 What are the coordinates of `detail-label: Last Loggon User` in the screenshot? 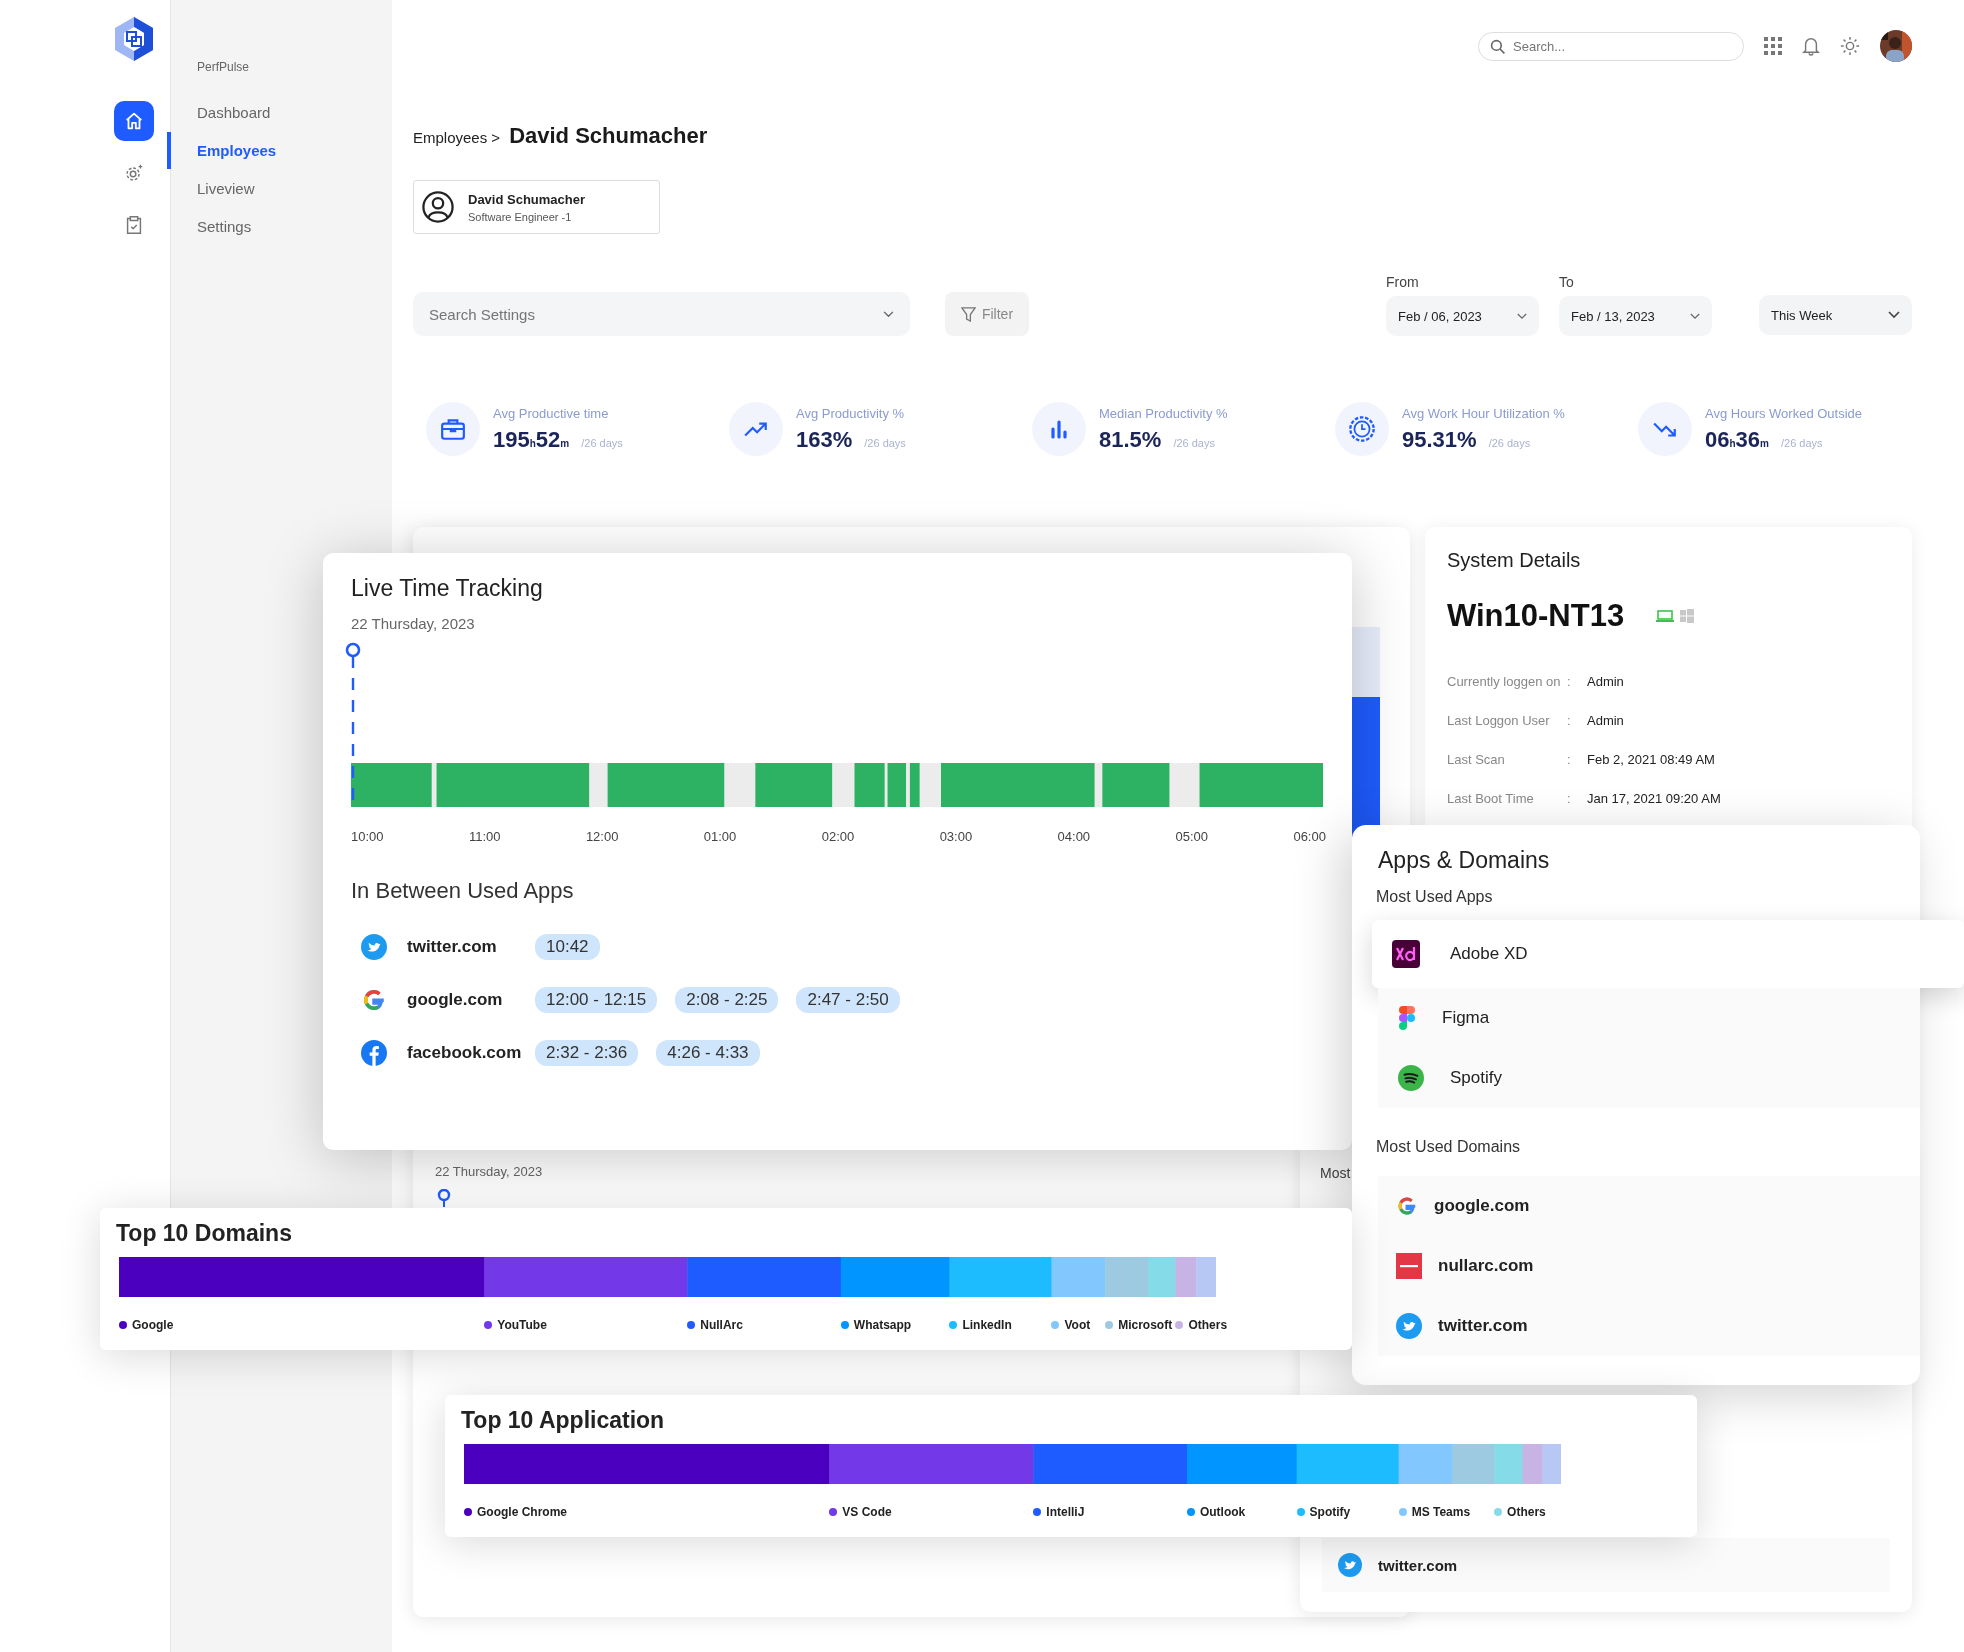 It's located at (1499, 720).